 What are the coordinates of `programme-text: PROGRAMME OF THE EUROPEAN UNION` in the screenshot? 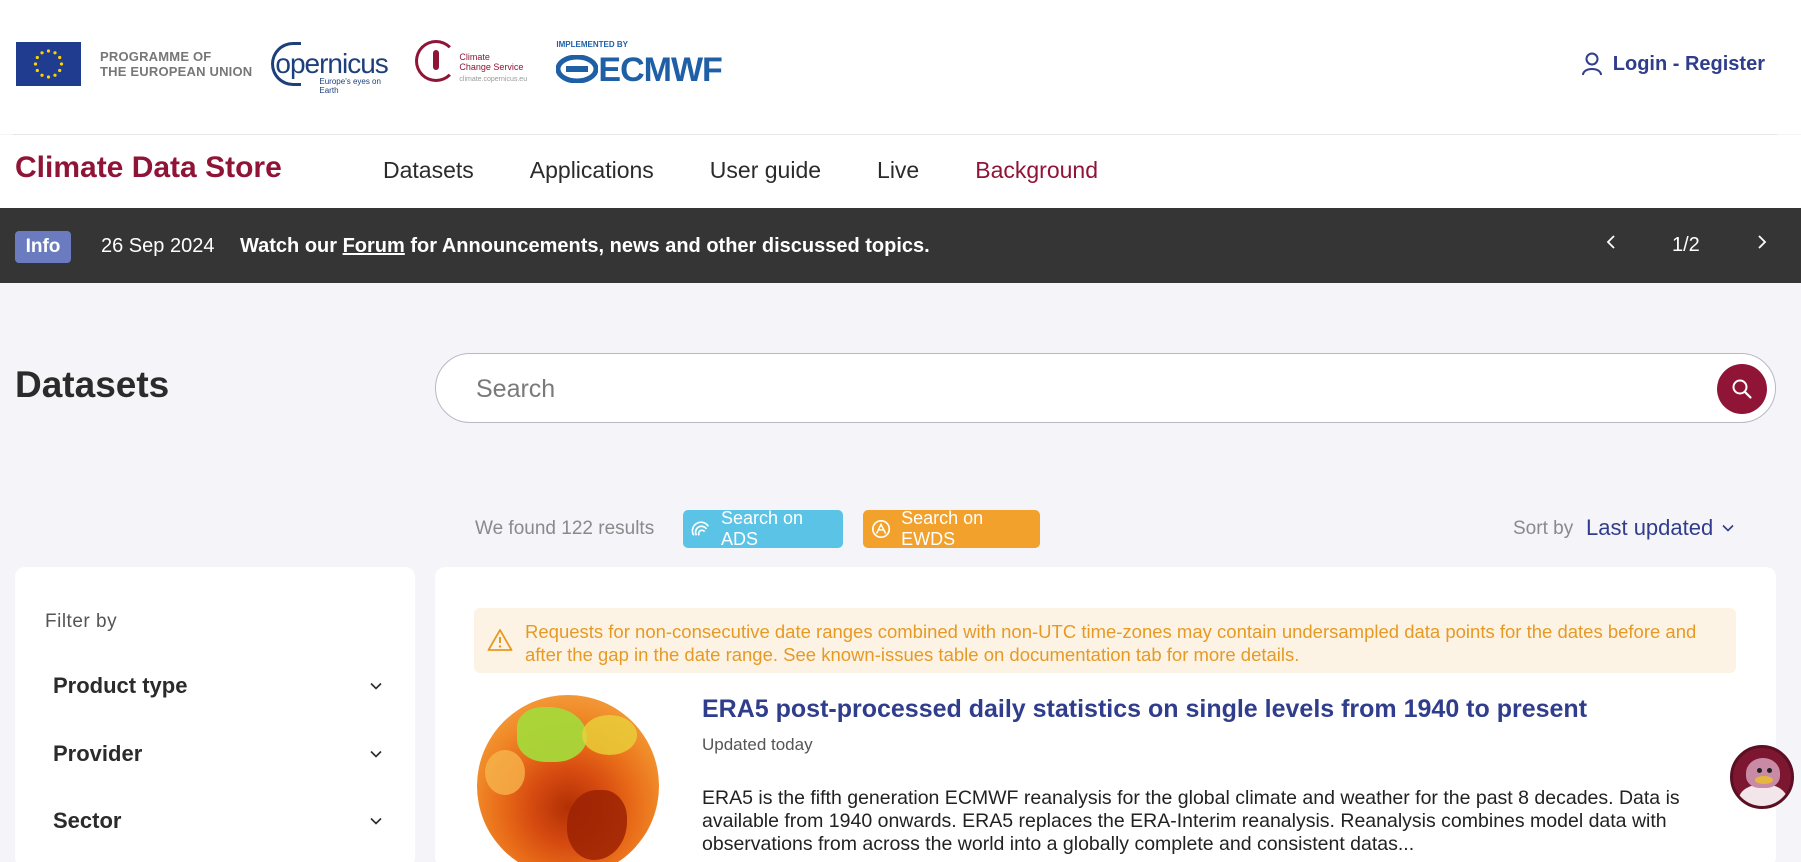 It's located at (176, 64).